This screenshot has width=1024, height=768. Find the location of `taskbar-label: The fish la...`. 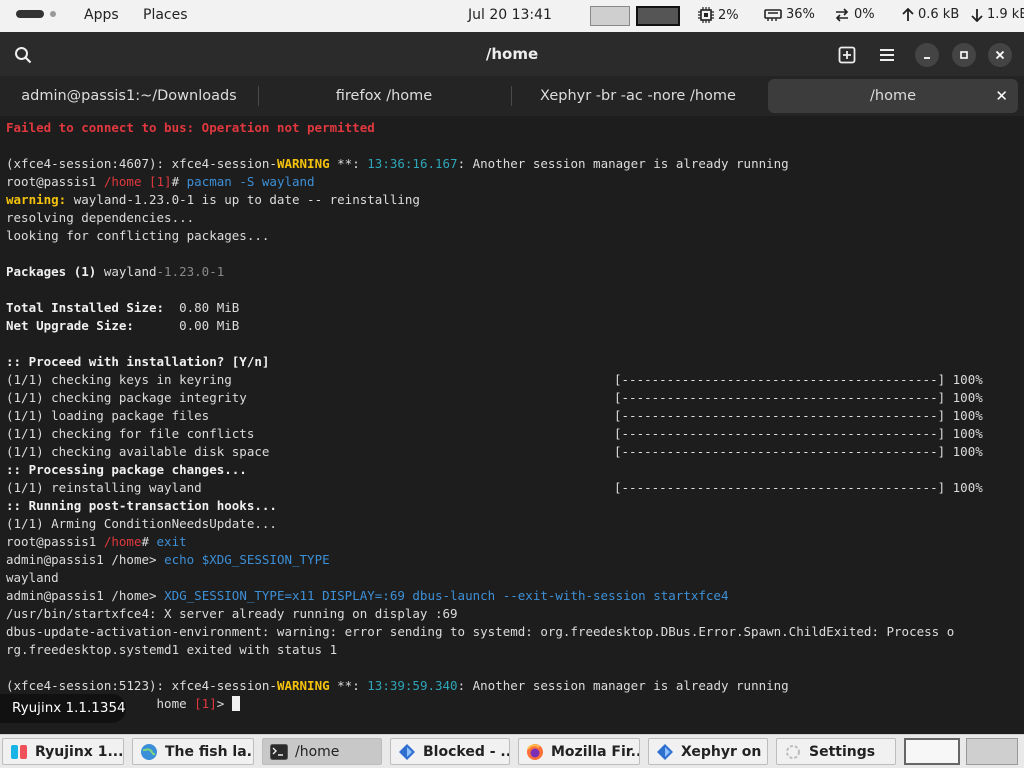

taskbar-label: The fish la... is located at coordinates (209, 751).